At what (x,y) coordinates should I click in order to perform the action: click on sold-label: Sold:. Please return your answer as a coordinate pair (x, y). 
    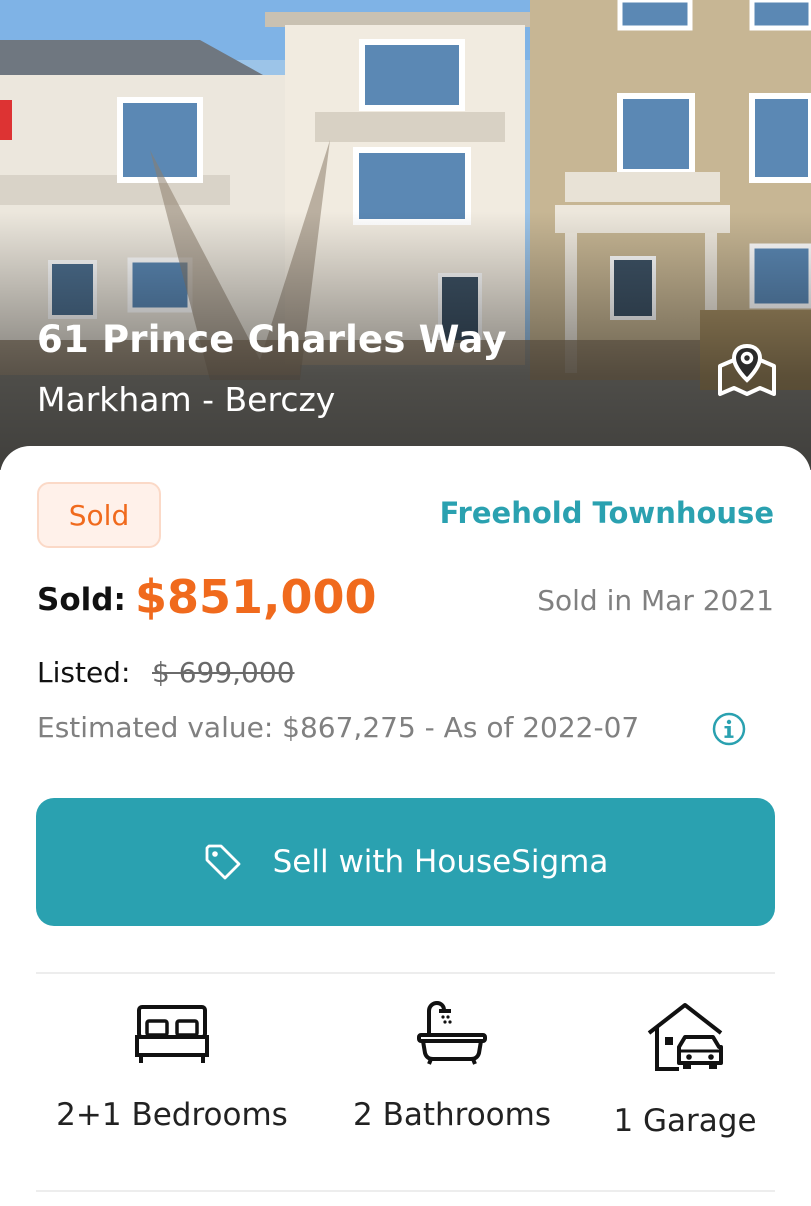
    Looking at the image, I should click on (81, 600).